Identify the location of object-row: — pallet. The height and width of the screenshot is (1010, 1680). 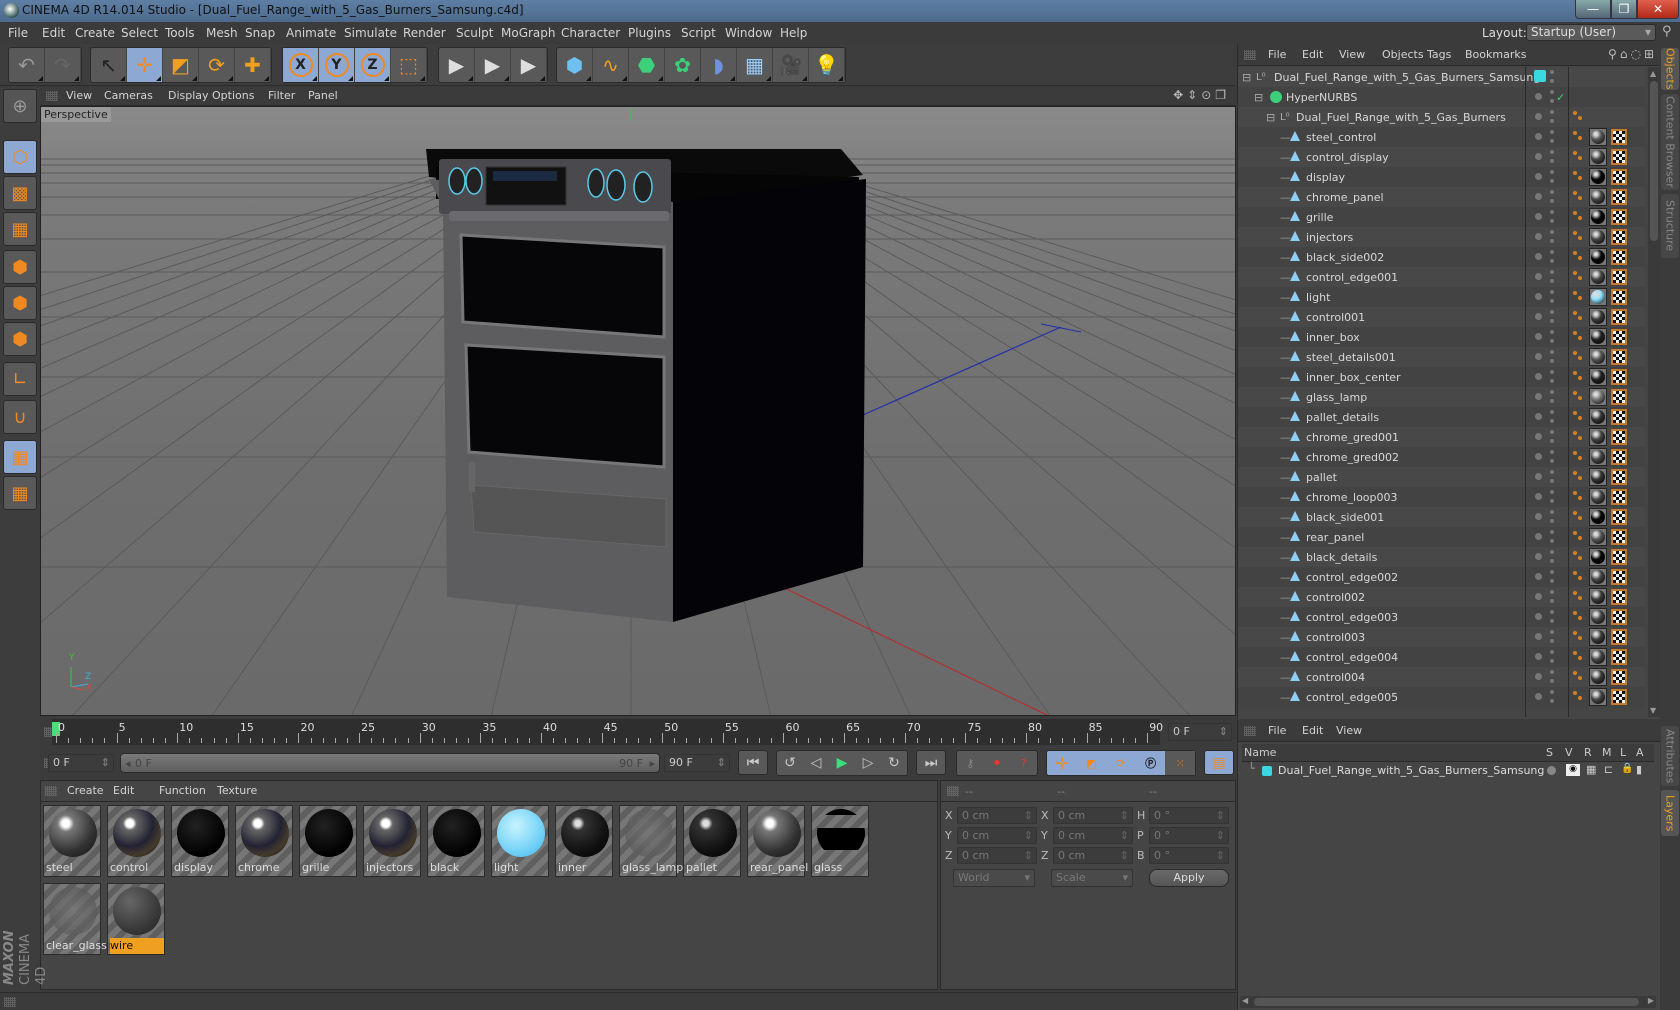
(1441, 477).